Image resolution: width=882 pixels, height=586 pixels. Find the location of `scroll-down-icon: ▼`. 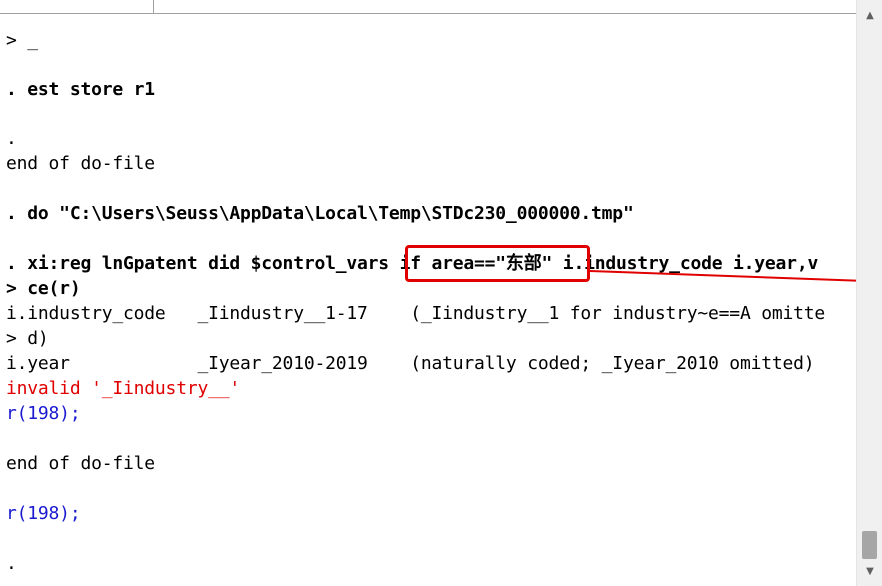

scroll-down-icon: ▼ is located at coordinates (869, 572).